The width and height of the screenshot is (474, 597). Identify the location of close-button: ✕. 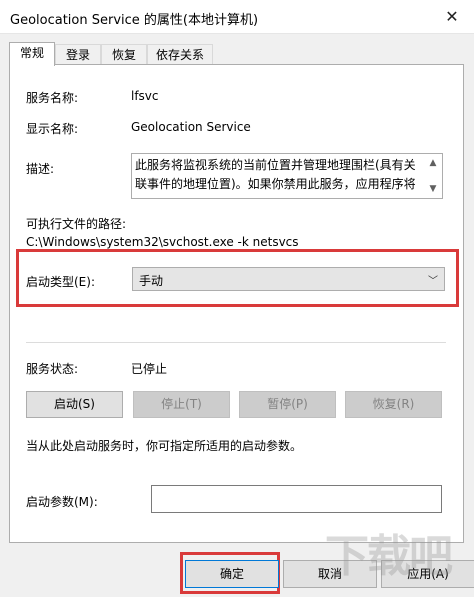
(452, 16).